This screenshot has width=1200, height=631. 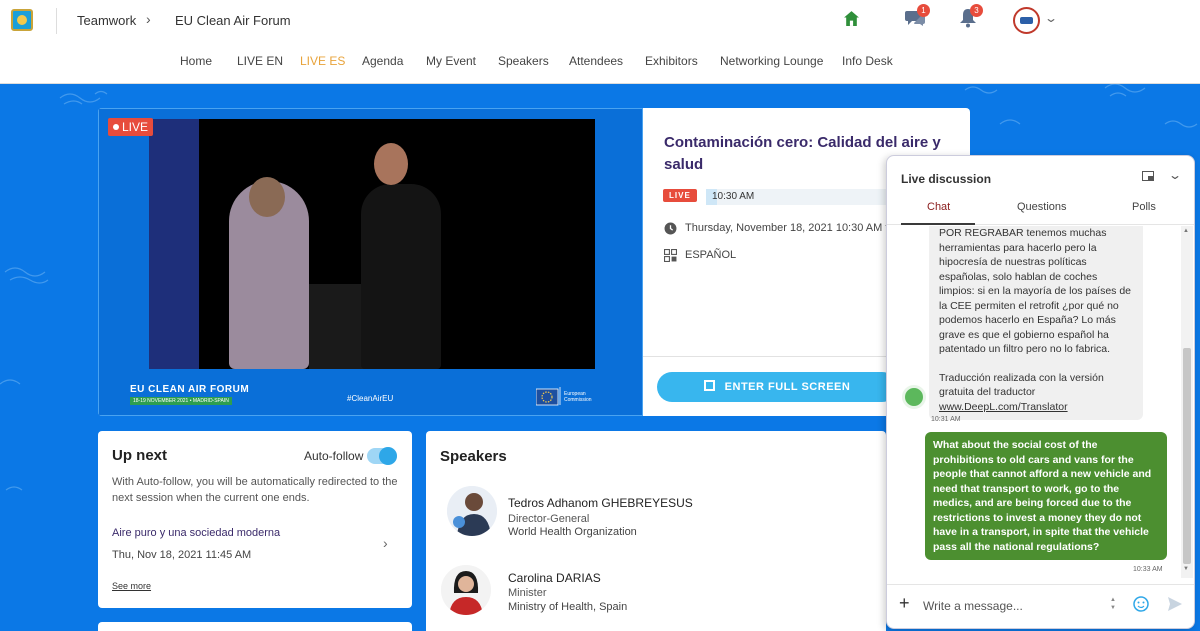 What do you see at coordinates (787, 228) in the screenshot?
I see `session-datetime: Thursday, November 18, 2021 10:30 AM t` at bounding box center [787, 228].